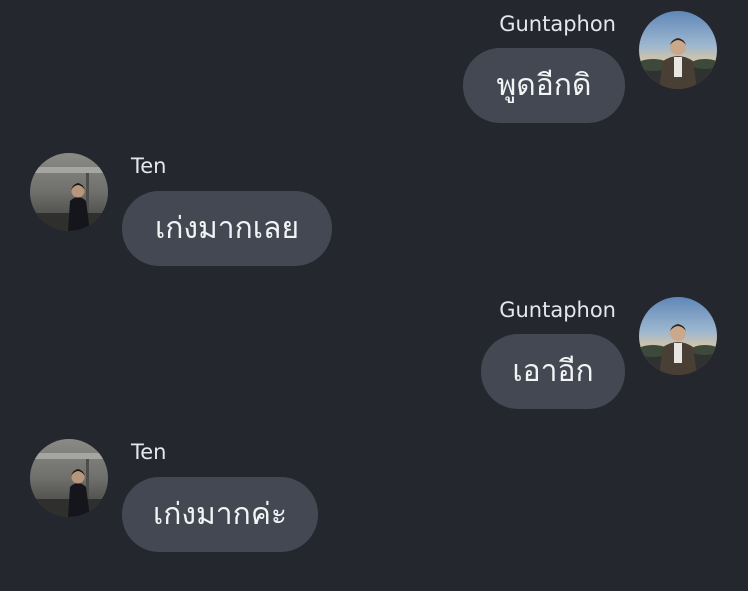 Image resolution: width=748 pixels, height=591 pixels. Describe the element at coordinates (544, 85) in the screenshot. I see `message-bubble: พูดอีกดิ` at that location.